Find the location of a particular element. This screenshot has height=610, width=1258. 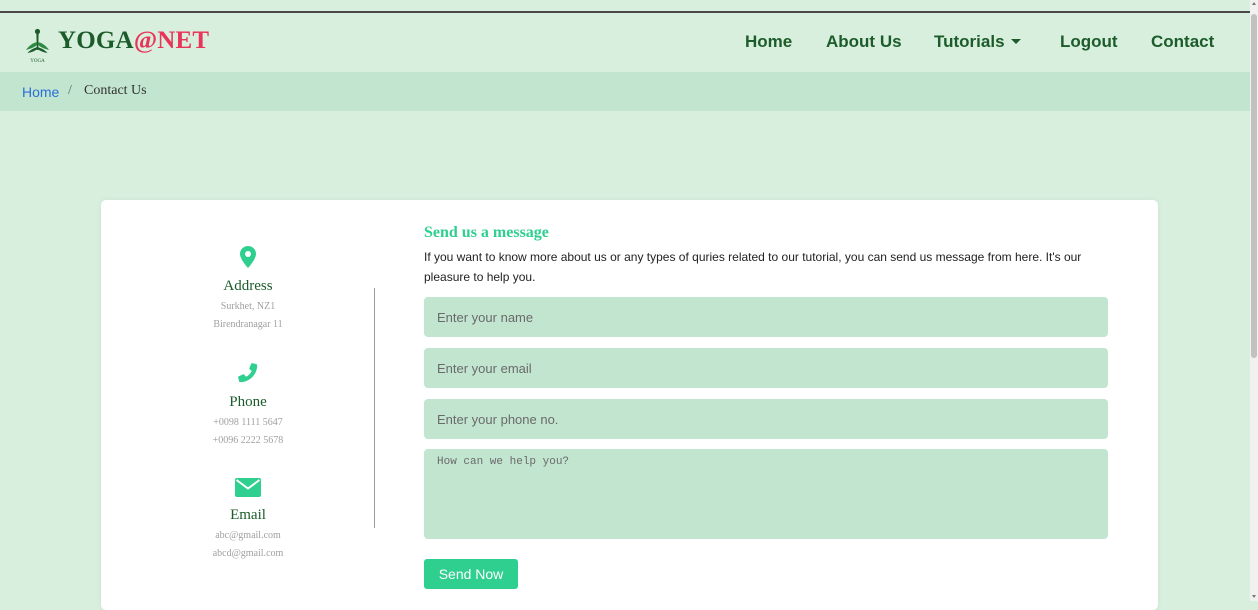

phone-info: Phone +0098 1111 5647 +0096 2222 5678 is located at coordinates (248, 406).